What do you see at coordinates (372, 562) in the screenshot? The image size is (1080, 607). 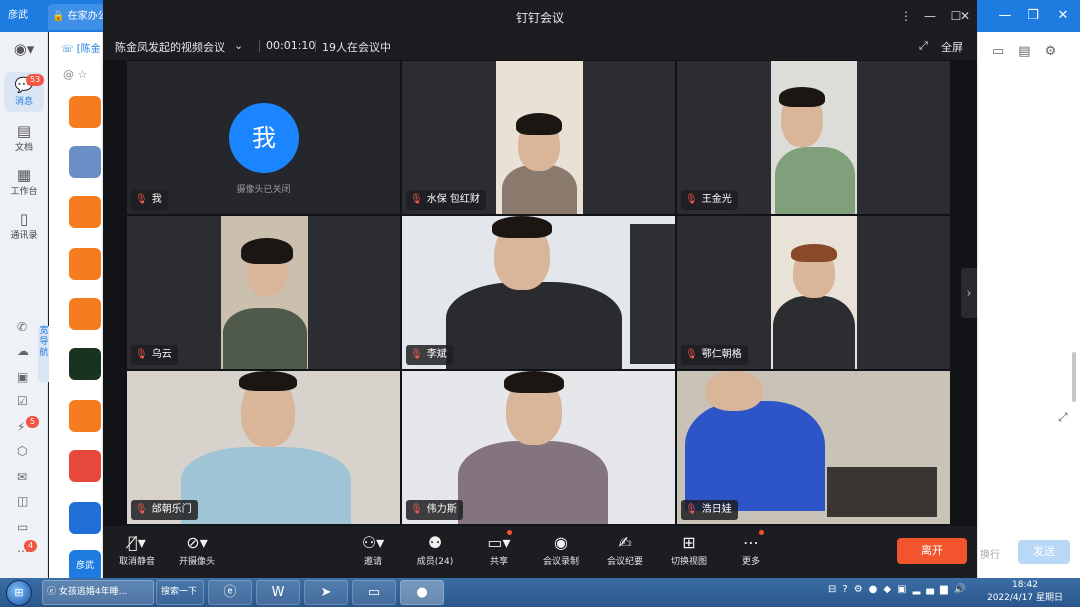 I see `invite-label: 邀请` at bounding box center [372, 562].